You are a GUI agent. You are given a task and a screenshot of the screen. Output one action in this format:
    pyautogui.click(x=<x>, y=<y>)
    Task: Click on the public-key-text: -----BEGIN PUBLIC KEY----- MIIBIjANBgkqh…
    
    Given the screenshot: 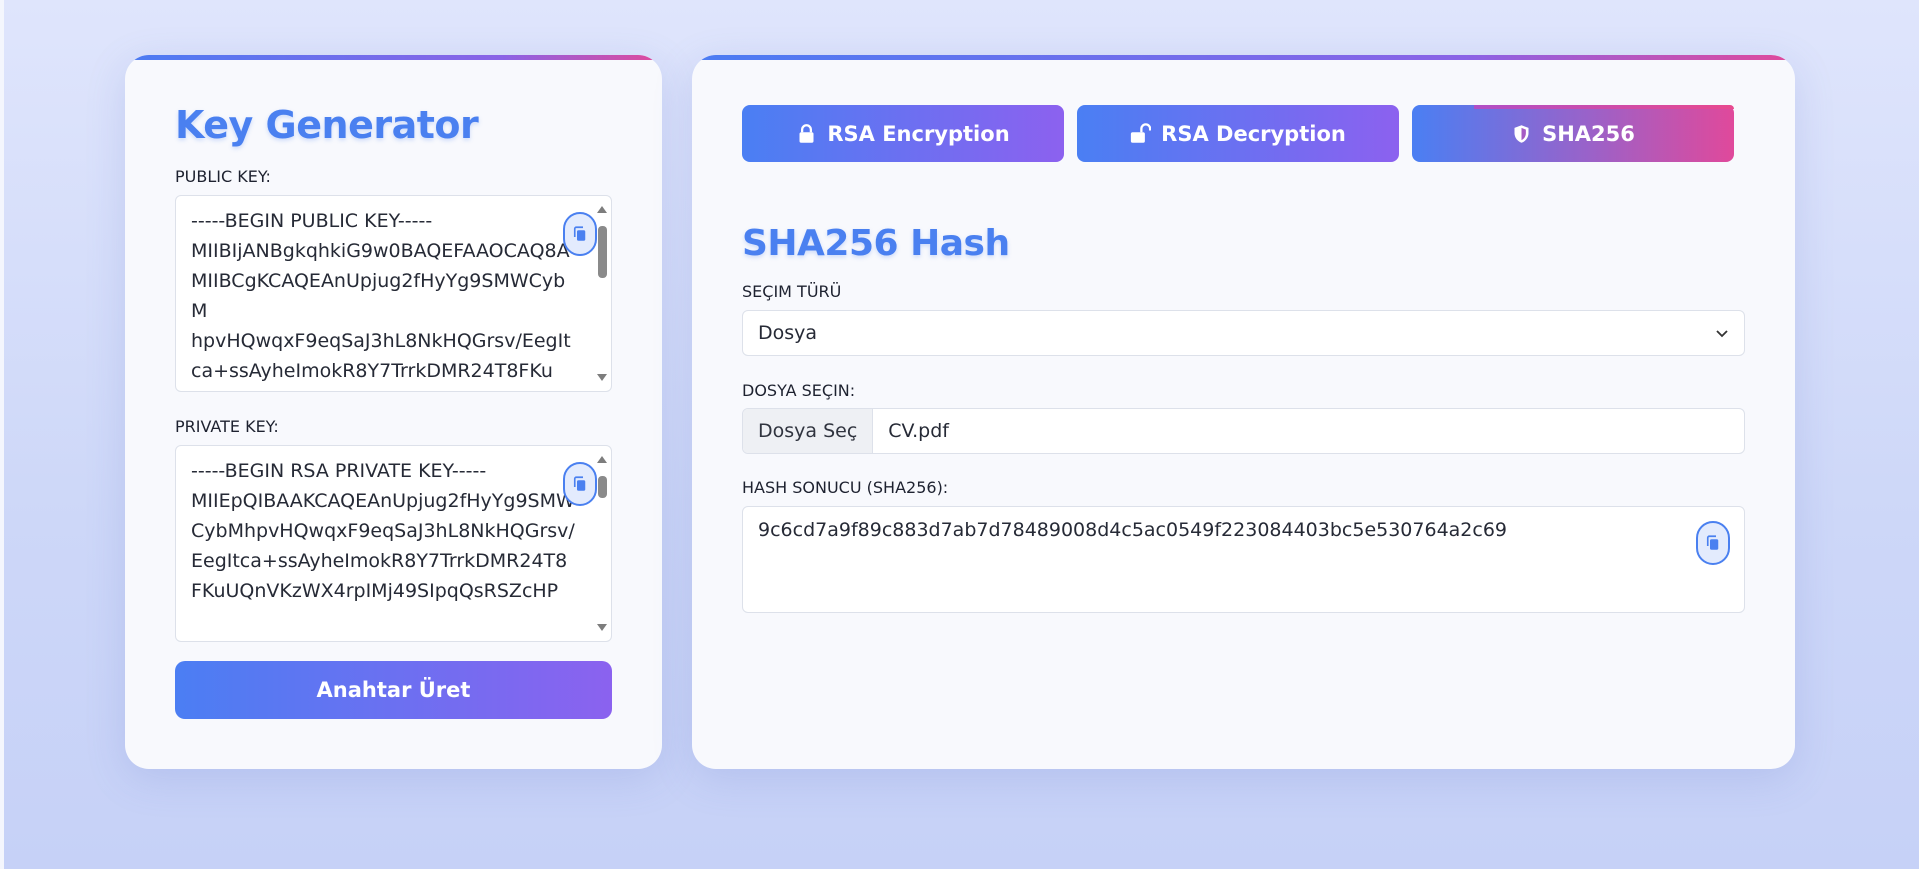 What is the action you would take?
    pyautogui.click(x=381, y=296)
    